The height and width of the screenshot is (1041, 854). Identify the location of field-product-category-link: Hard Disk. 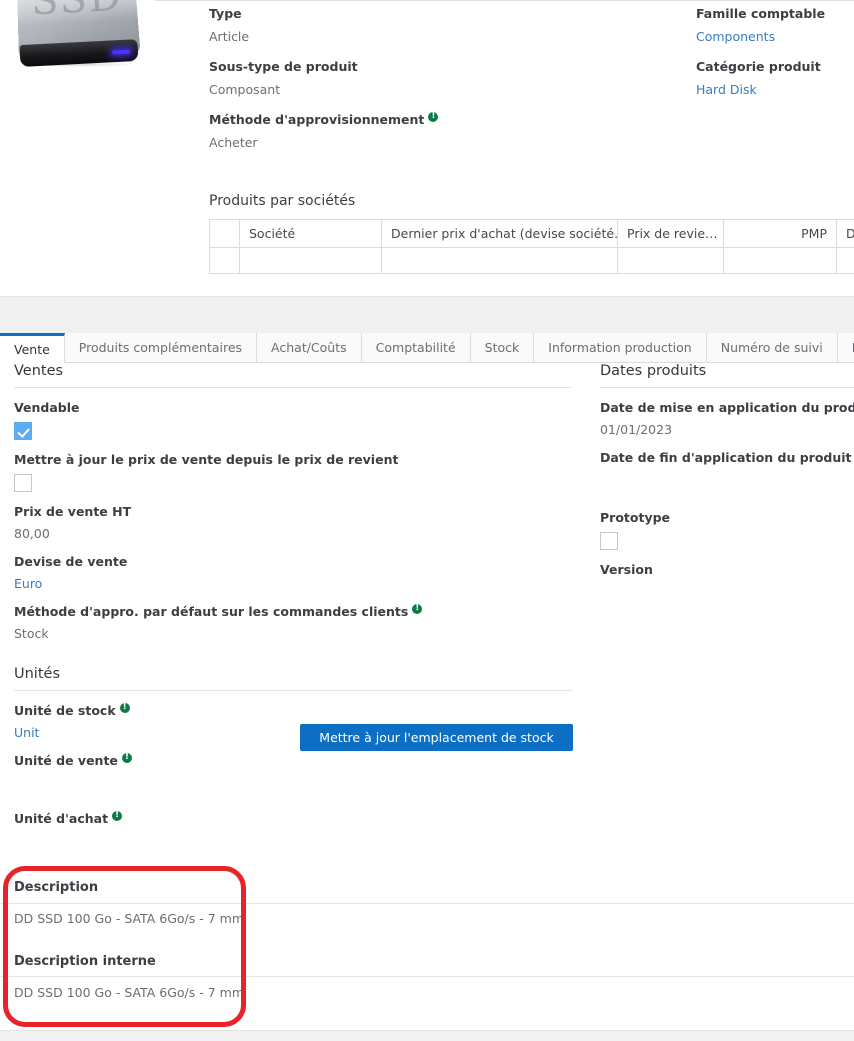
(775, 90).